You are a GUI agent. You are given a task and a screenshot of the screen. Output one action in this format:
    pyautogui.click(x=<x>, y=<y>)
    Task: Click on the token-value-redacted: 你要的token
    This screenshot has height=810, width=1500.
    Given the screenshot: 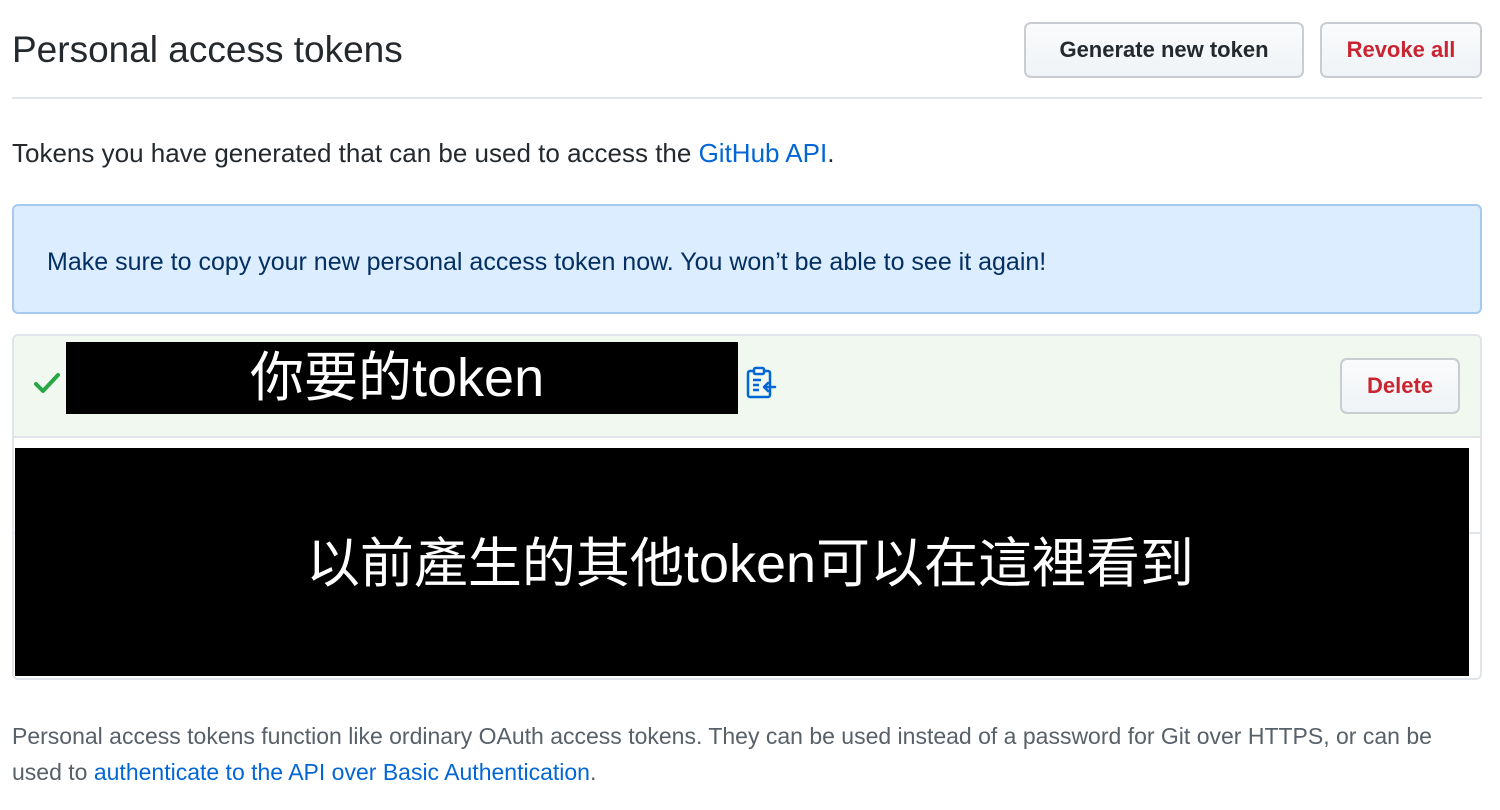 What is the action you would take?
    pyautogui.click(x=402, y=378)
    